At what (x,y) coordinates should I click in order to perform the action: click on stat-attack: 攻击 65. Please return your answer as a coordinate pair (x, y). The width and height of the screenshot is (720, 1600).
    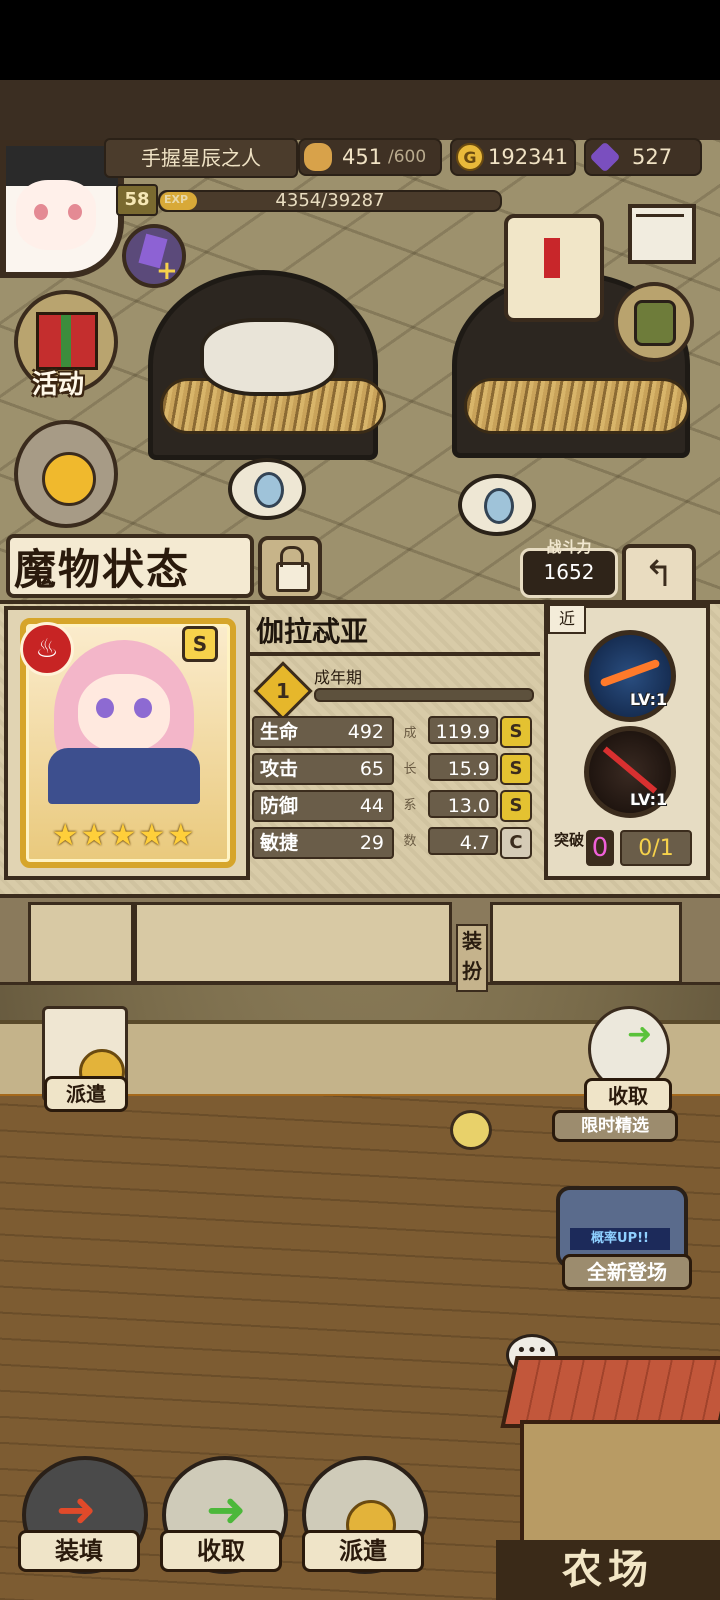
    Looking at the image, I should click on (323, 769).